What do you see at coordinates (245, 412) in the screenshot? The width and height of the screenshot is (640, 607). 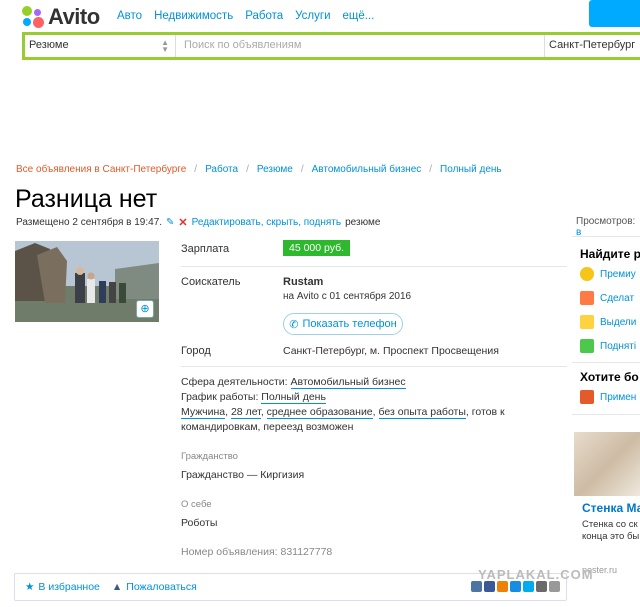 I see `age-link: 28 лет` at bounding box center [245, 412].